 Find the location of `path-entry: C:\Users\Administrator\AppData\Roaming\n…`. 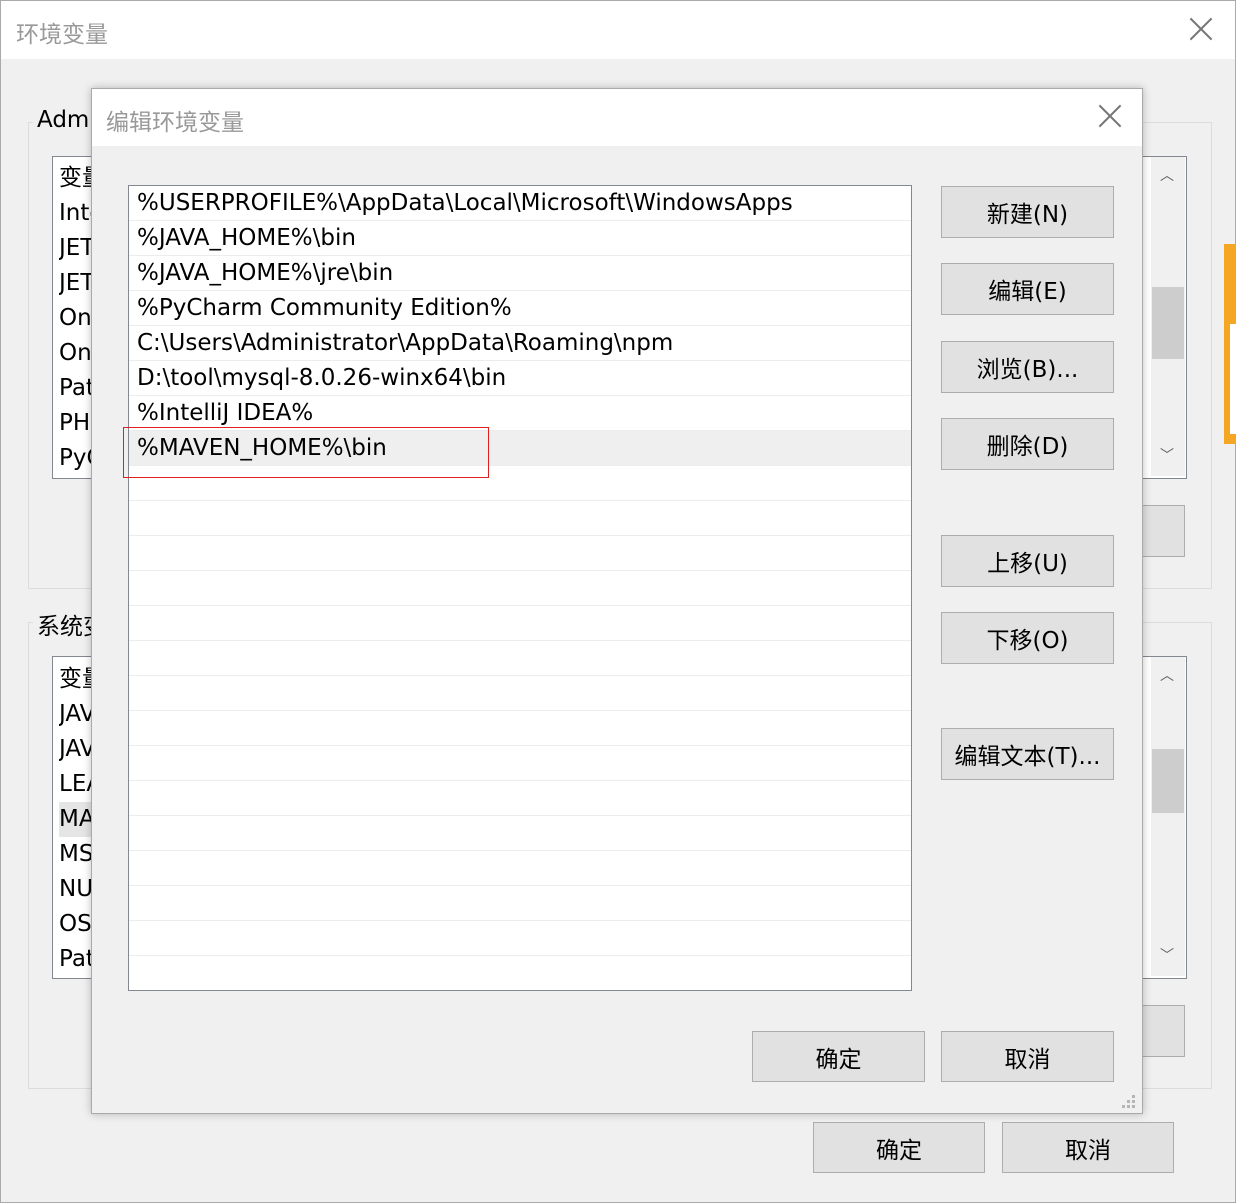

path-entry: C:\Users\Administrator\AppData\Roaming\n… is located at coordinates (520, 343).